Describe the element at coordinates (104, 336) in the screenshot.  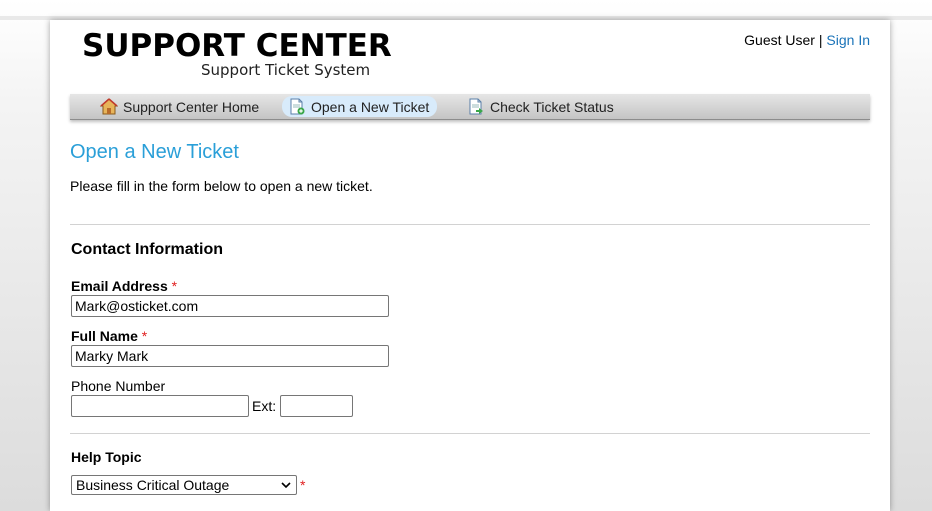
I see `full-name-label-text: Full Name` at that location.